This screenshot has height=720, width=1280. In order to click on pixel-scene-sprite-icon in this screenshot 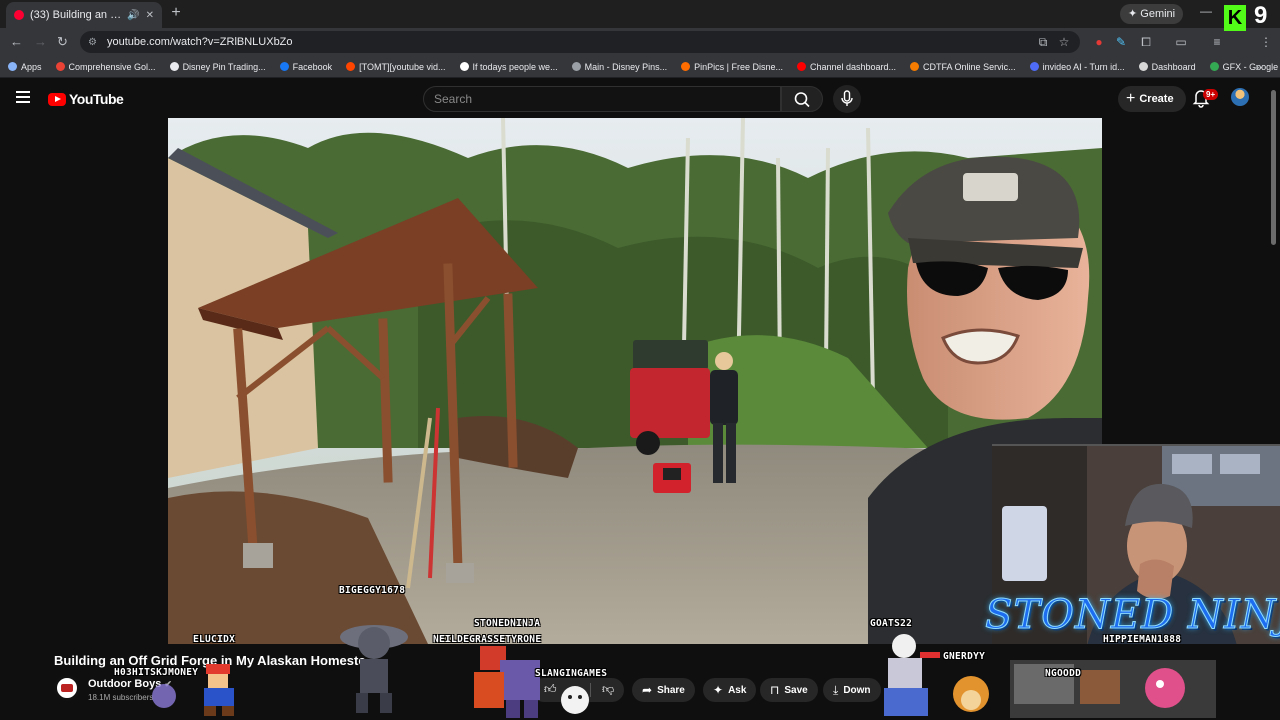, I will do `click(1113, 689)`.